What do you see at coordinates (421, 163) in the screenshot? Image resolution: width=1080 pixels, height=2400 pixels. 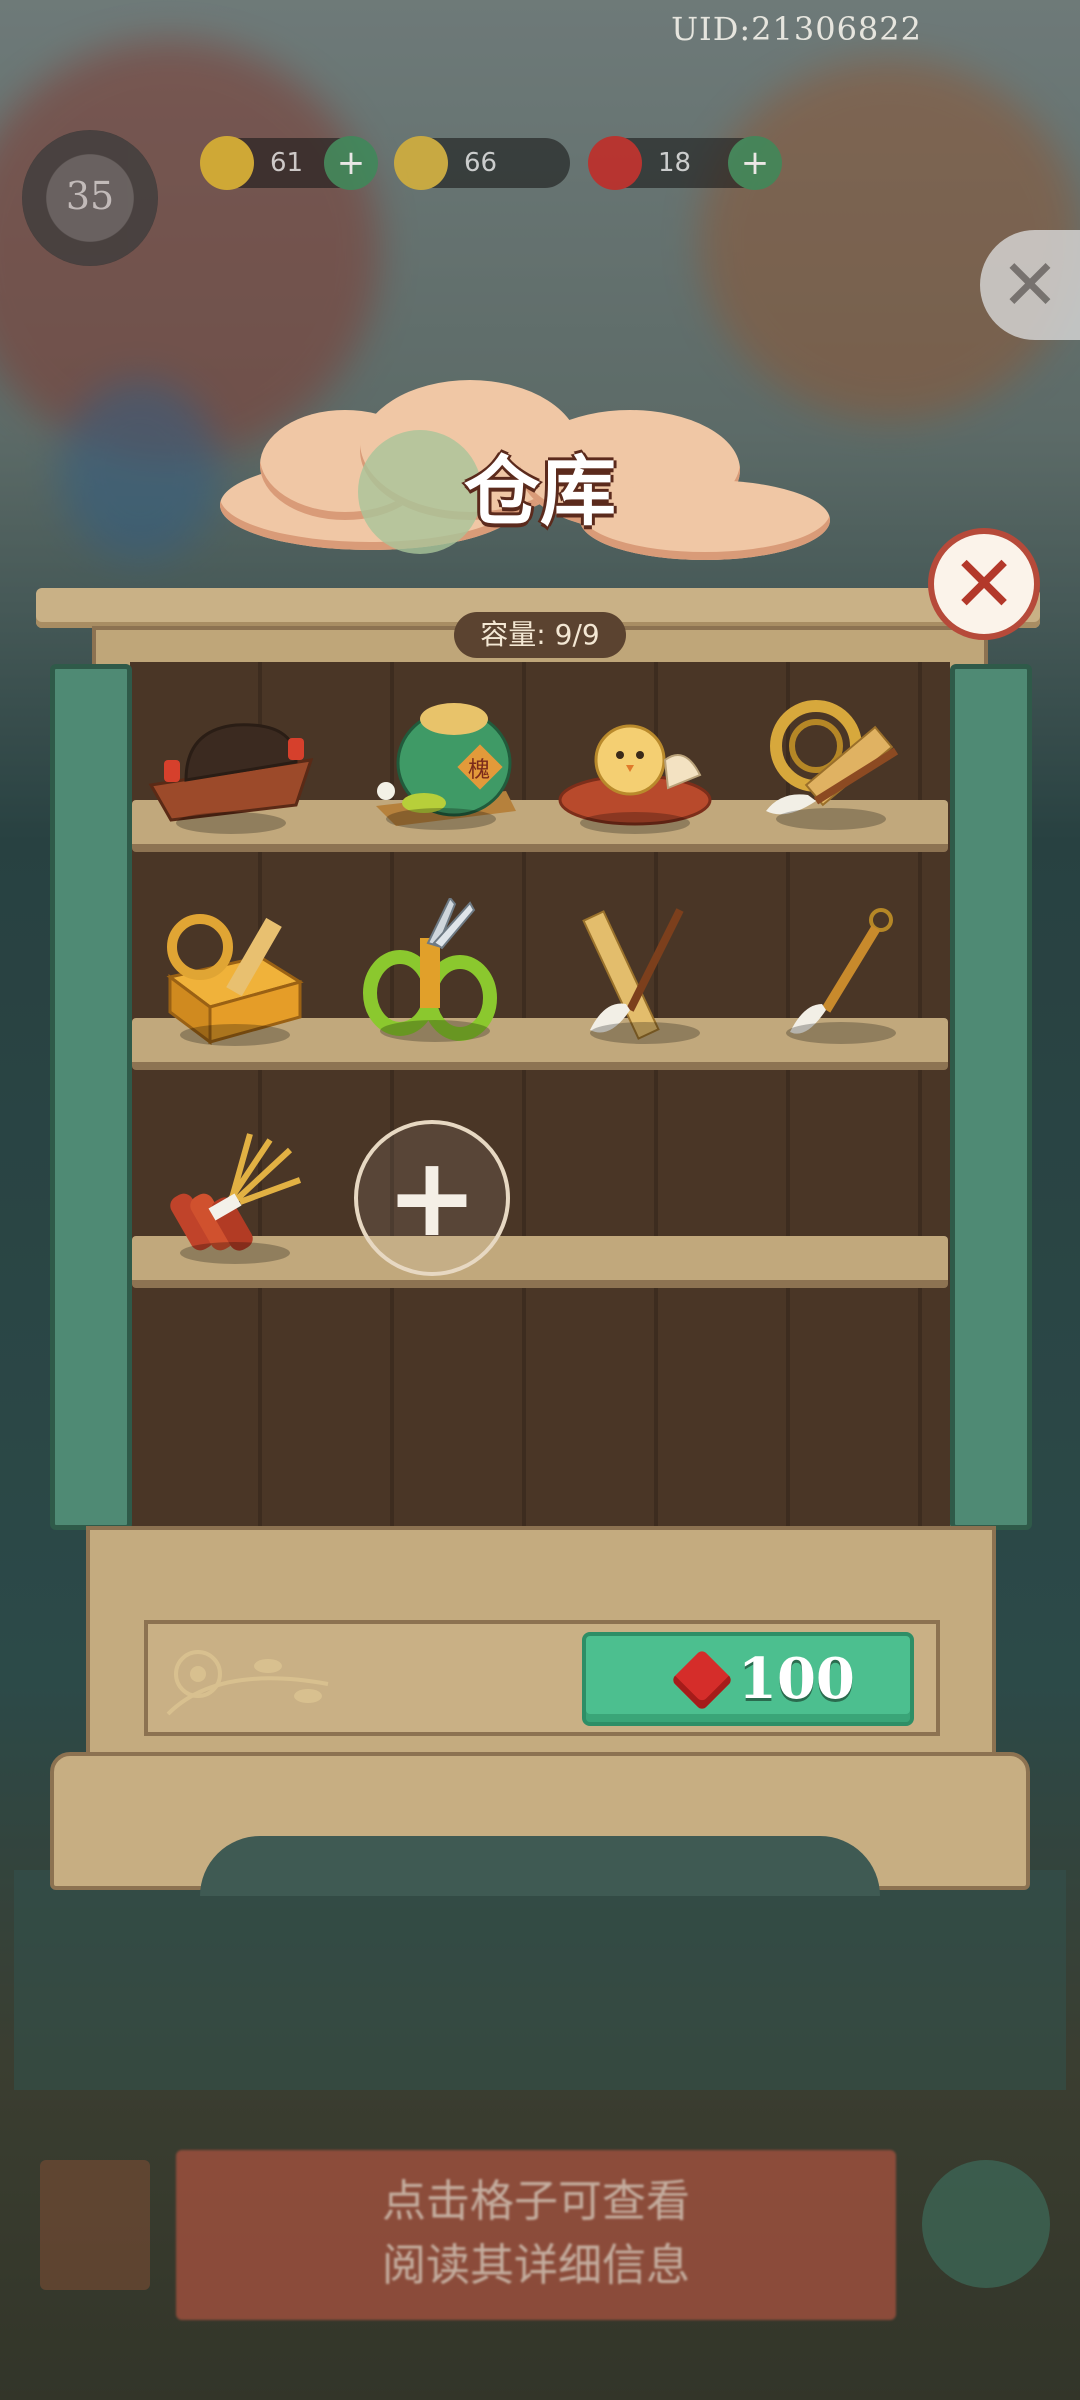 I see `coin-icon` at bounding box center [421, 163].